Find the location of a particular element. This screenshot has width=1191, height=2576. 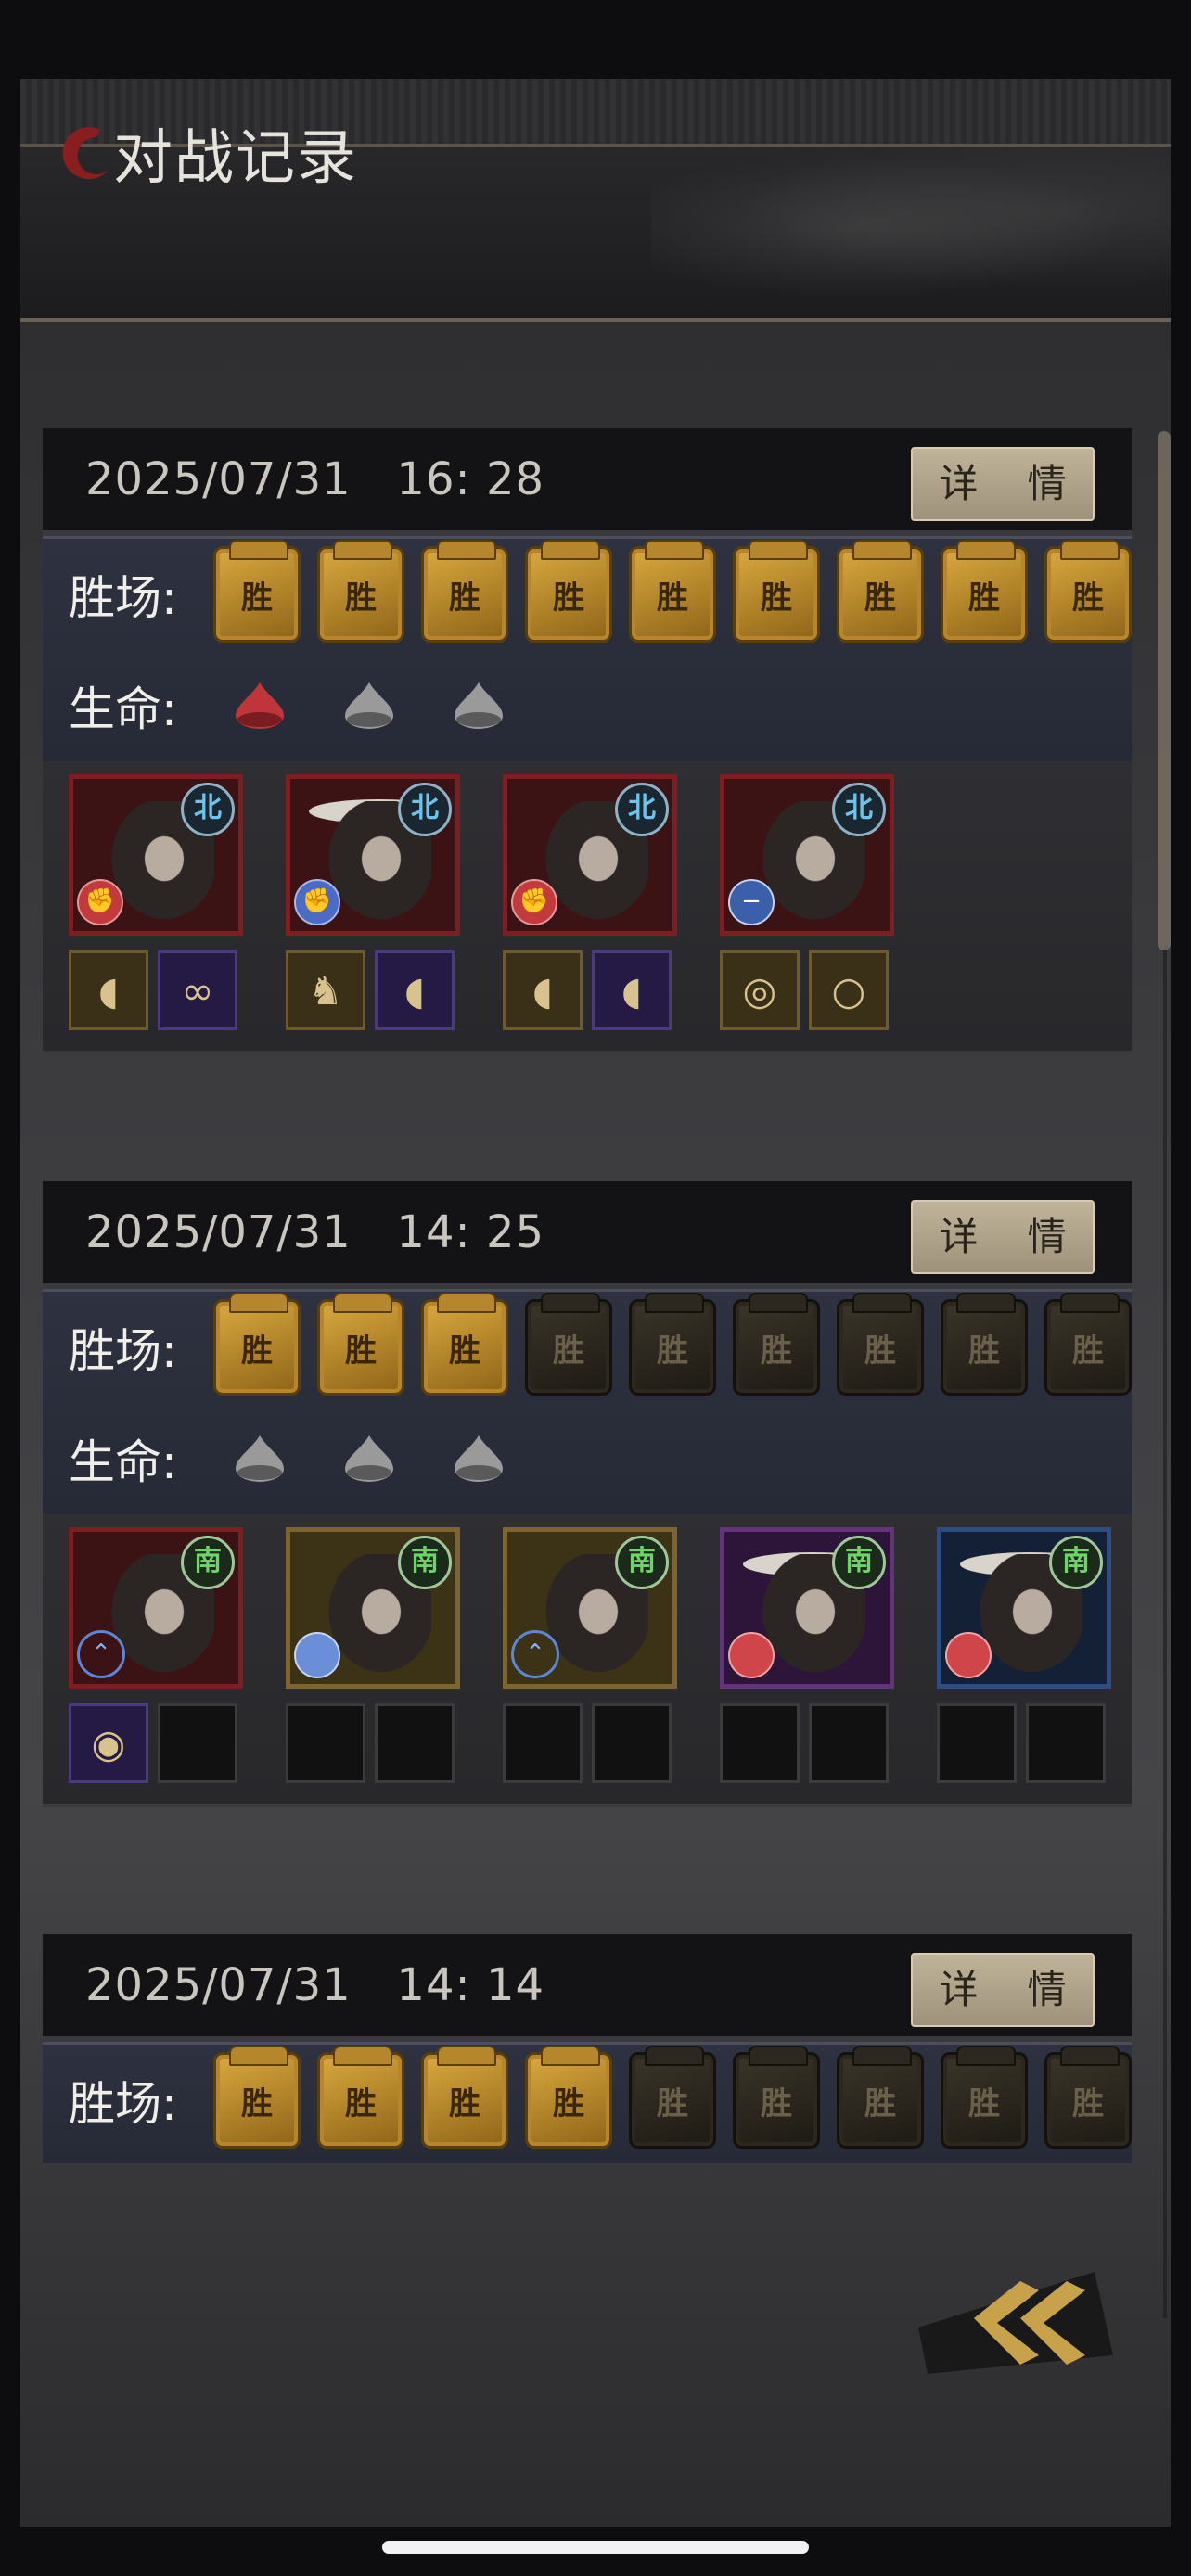

hero-card: 北 ✊ ◖ ∞ is located at coordinates (156, 905).